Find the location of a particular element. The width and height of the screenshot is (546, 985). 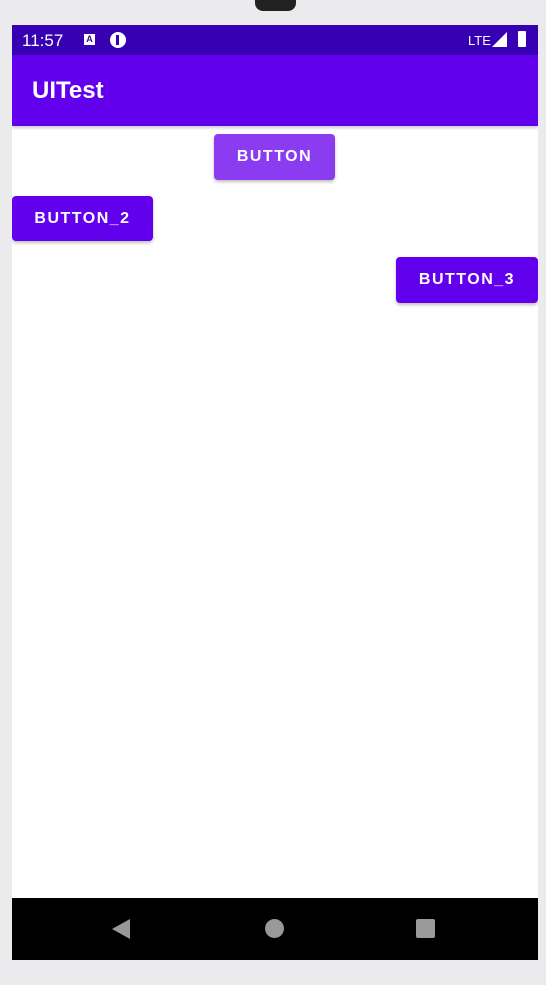

p-notification-icon is located at coordinates (118, 40).